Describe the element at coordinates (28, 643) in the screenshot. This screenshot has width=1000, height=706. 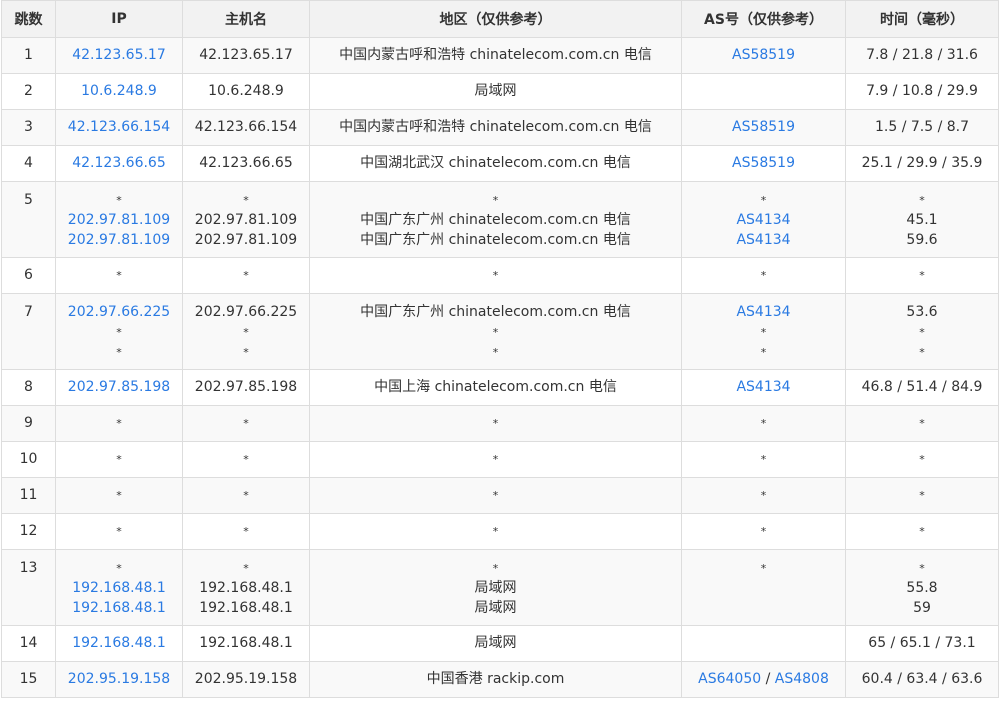
I see `hop-cell: 14` at that location.